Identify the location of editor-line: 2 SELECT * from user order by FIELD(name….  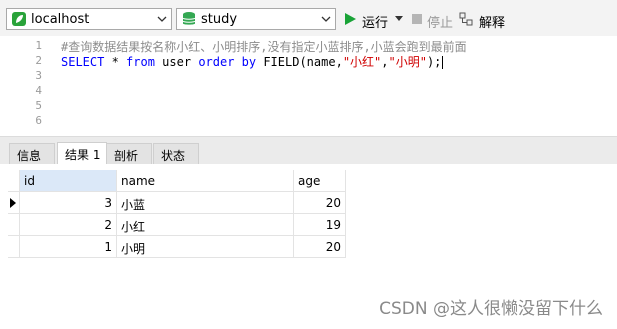
(308, 61).